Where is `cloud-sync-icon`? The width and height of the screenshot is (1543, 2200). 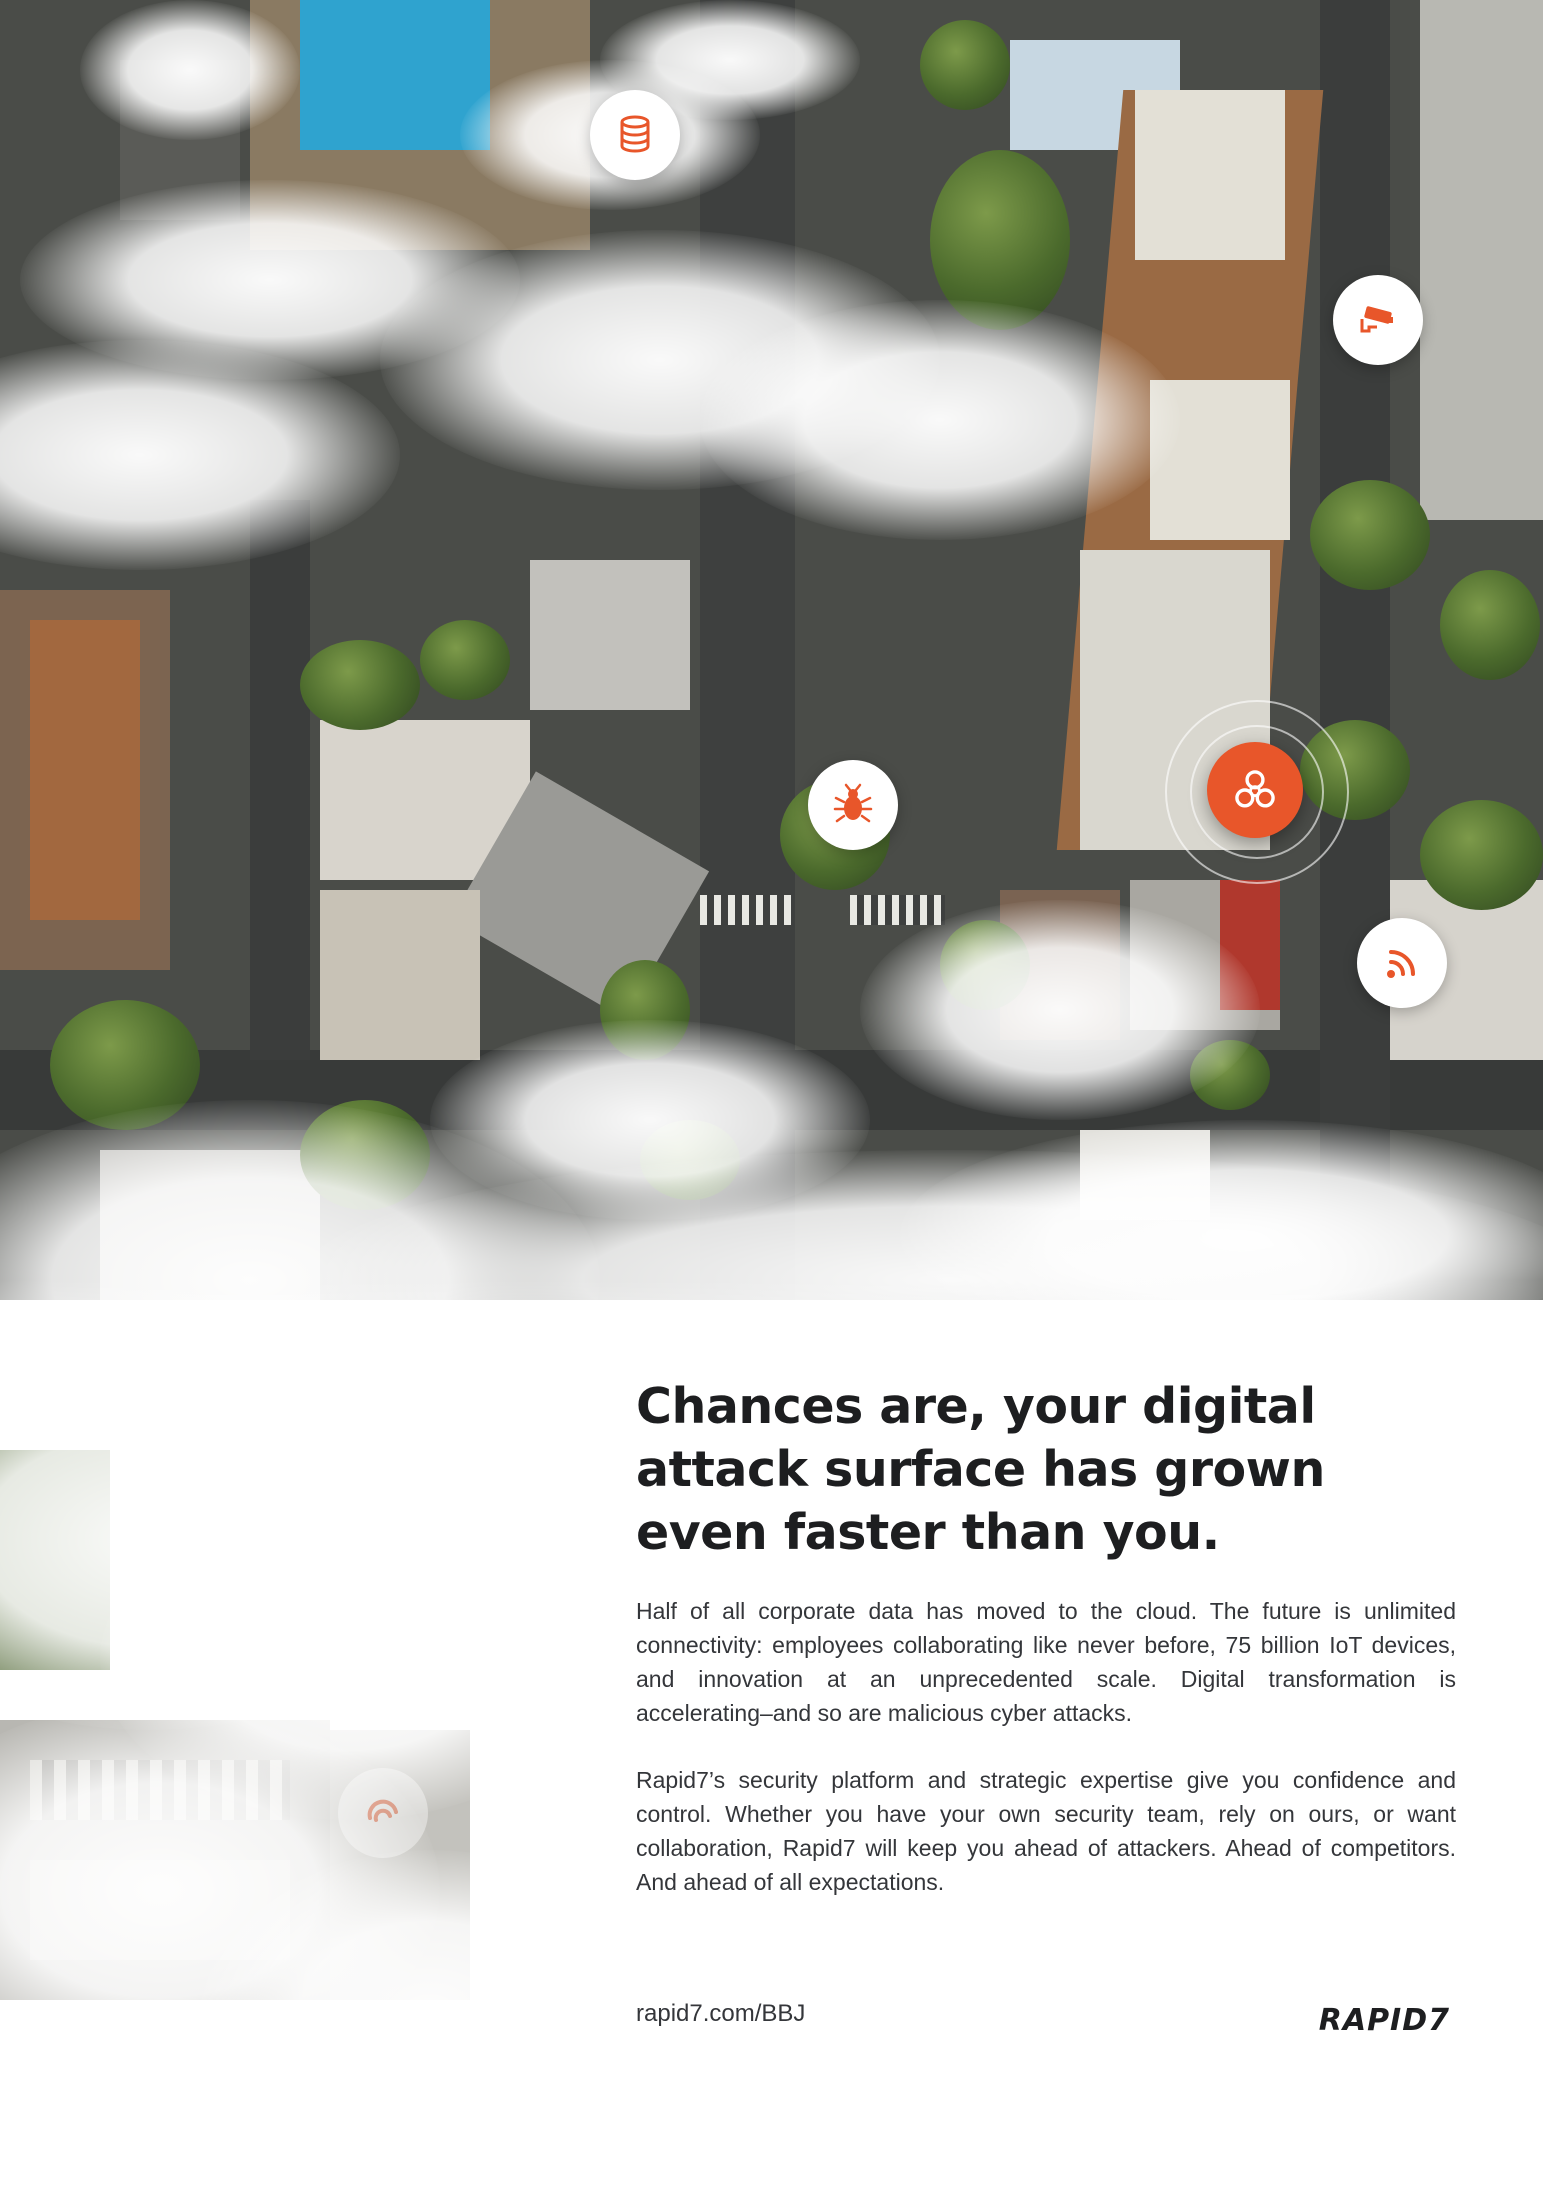
cloud-sync-icon is located at coordinates (383, 1813).